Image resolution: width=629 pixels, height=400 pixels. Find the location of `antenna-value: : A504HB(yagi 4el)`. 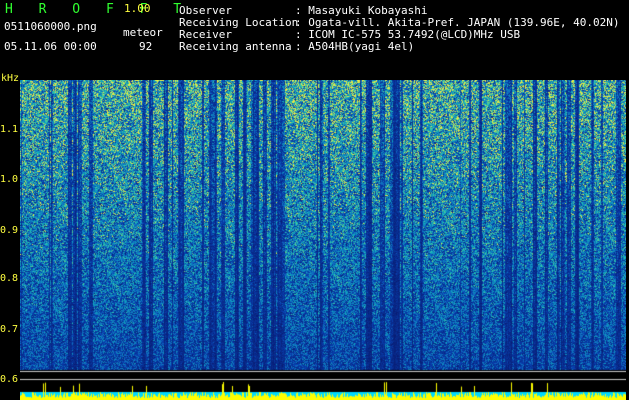

antenna-value: : A504HB(yagi 4el) is located at coordinates (355, 46).